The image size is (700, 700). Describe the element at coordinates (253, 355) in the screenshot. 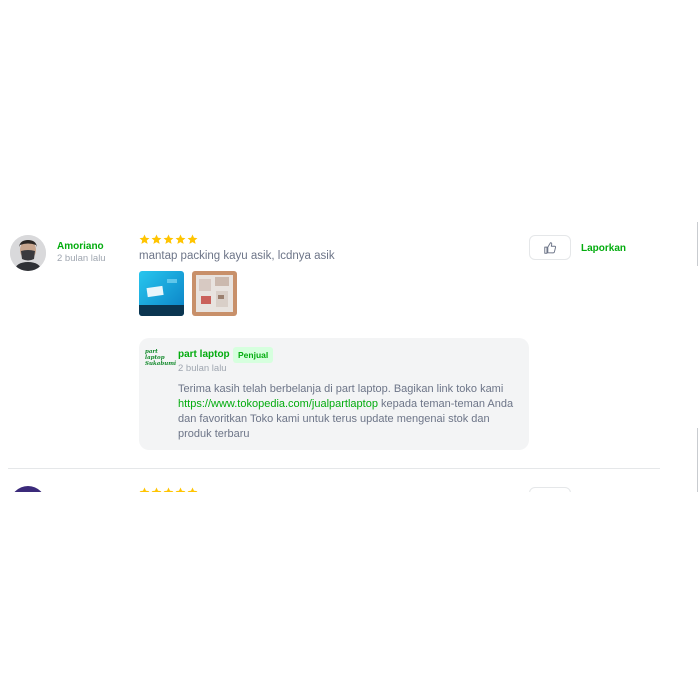

I see `seller-badge: Penjual` at that location.